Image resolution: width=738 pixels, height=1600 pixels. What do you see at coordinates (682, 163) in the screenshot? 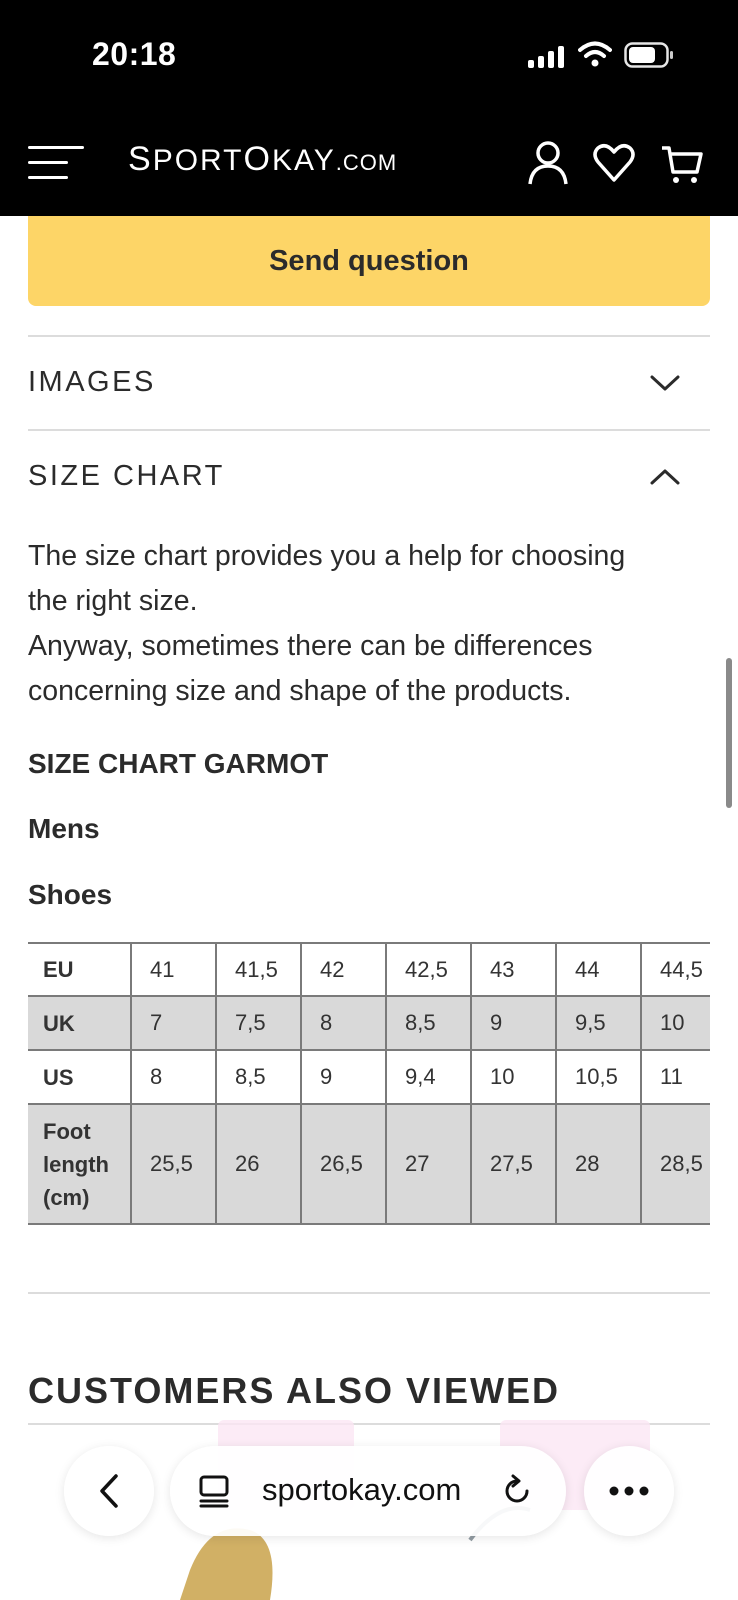
I see `cart-icon` at bounding box center [682, 163].